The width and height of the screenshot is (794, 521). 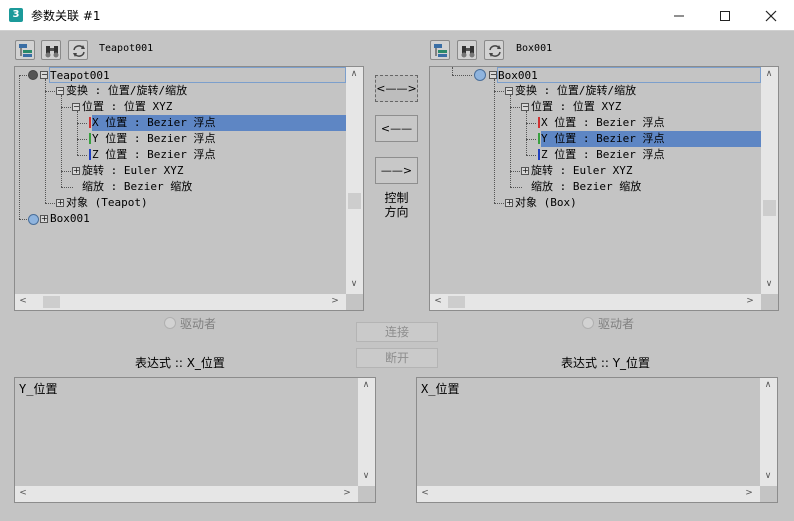 I want to click on right-expression-editor: X_位置 ∧ ∨ < >, so click(x=597, y=440).